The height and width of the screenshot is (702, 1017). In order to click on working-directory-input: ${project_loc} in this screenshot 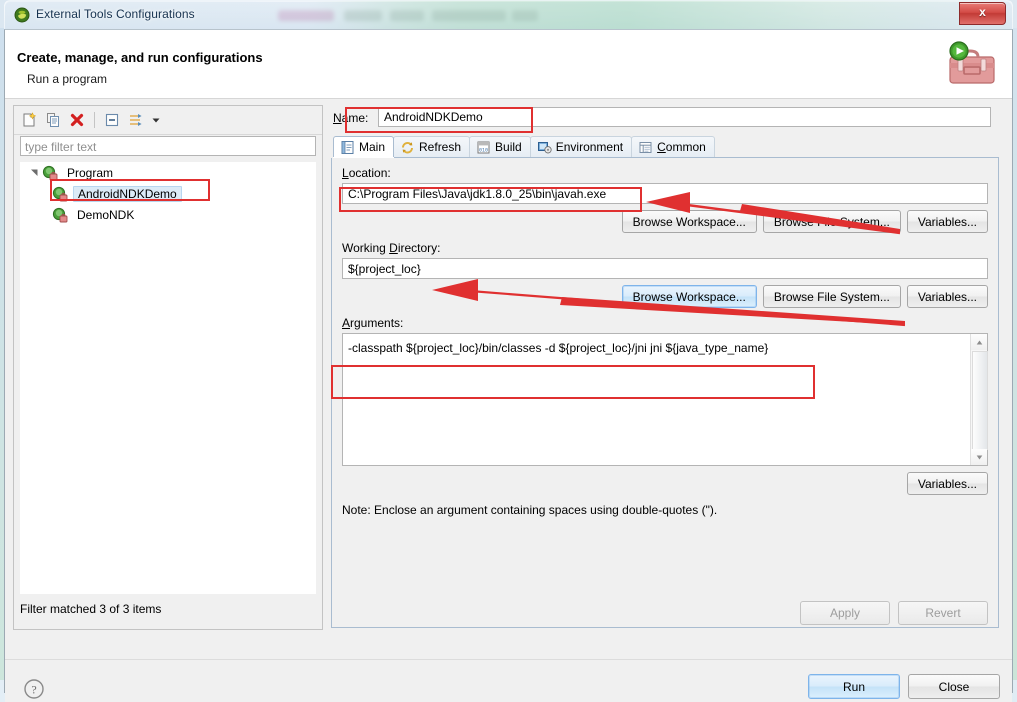, I will do `click(665, 268)`.